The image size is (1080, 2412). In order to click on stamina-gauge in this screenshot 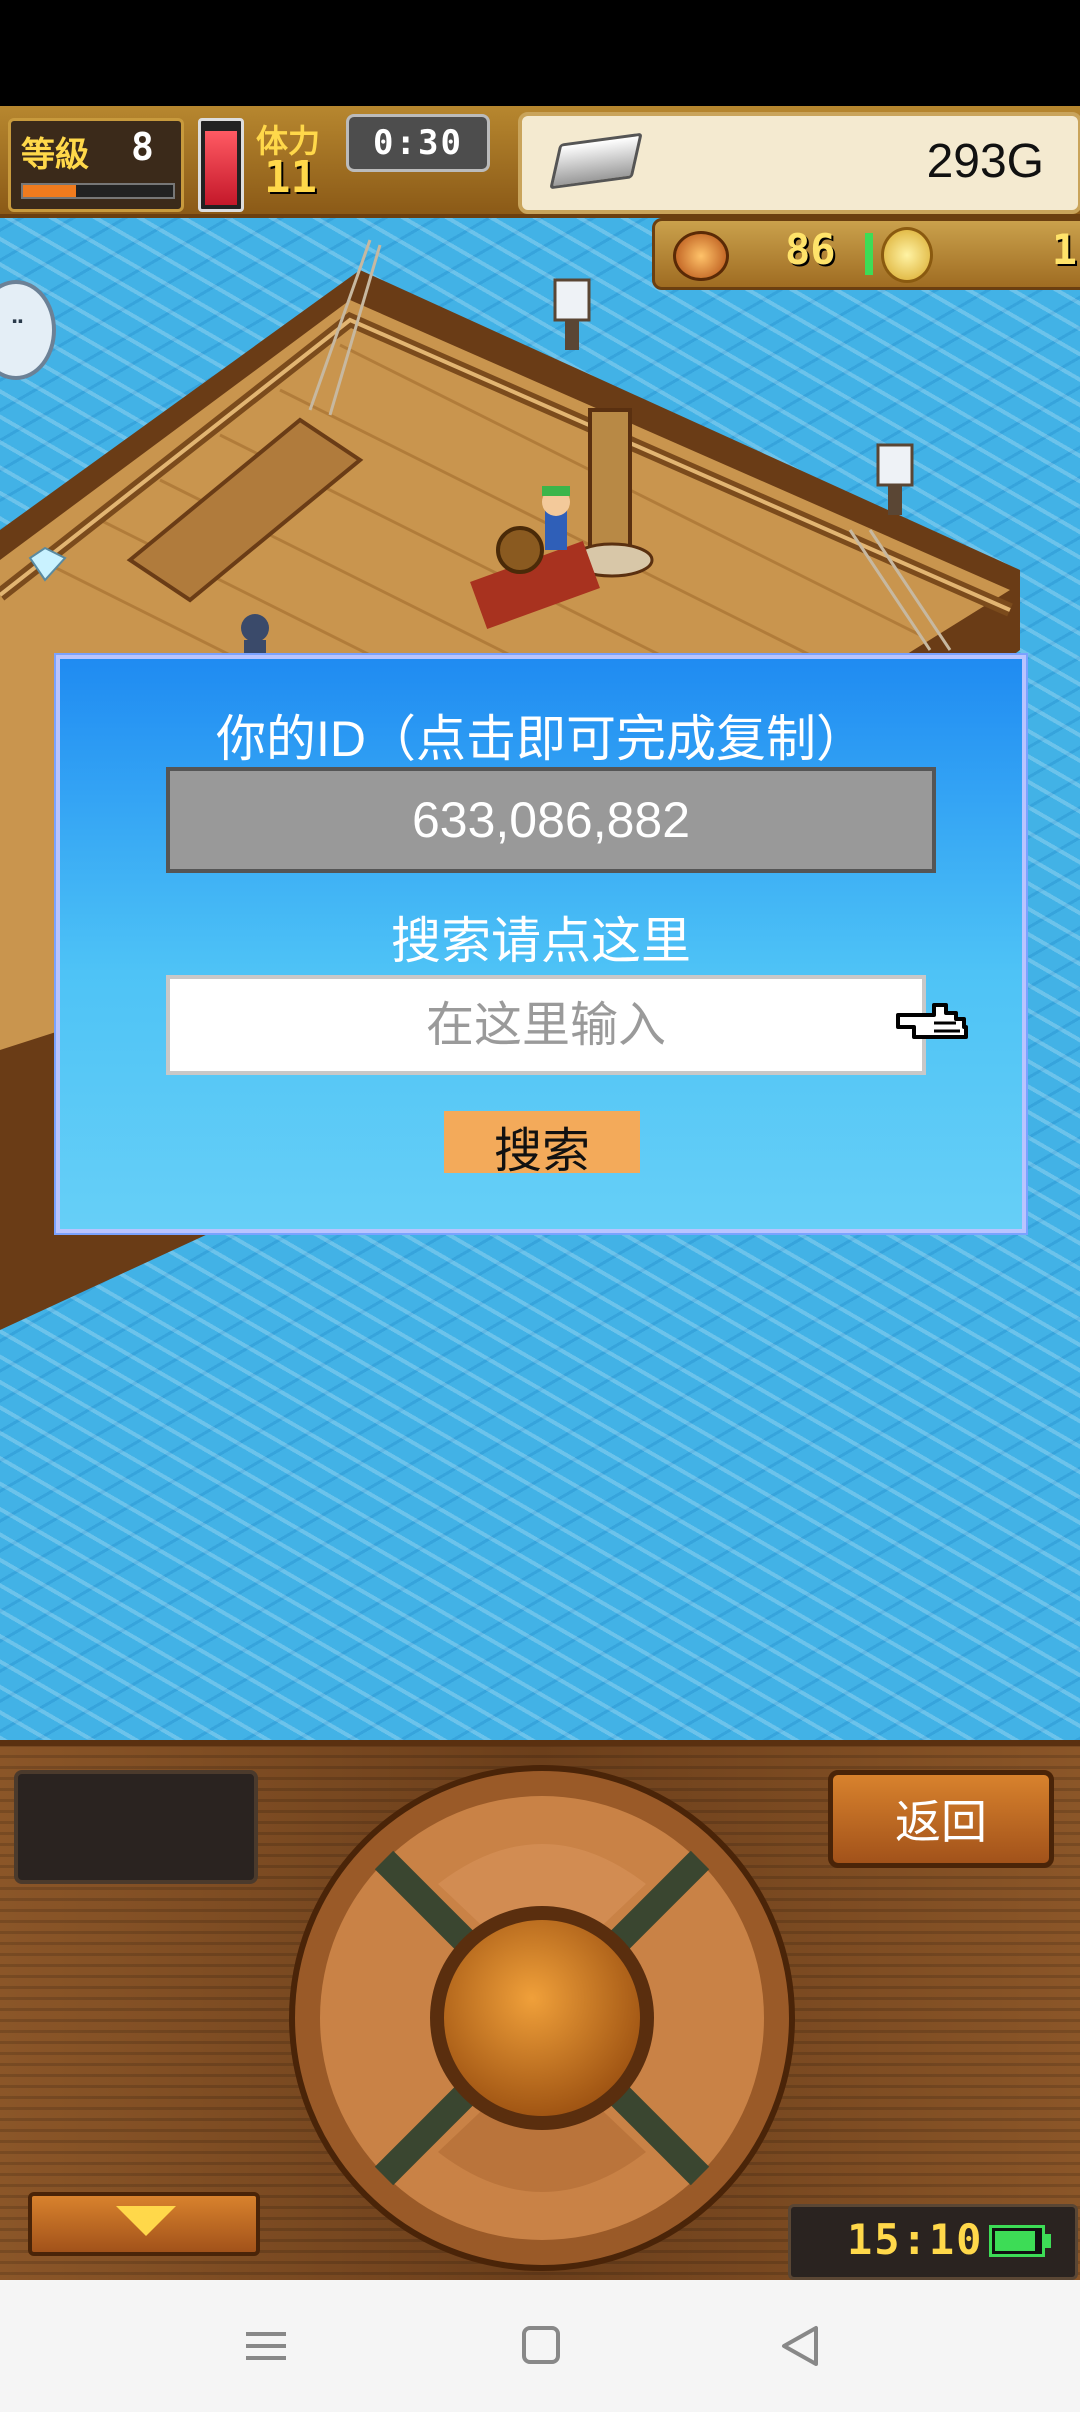, I will do `click(221, 165)`.